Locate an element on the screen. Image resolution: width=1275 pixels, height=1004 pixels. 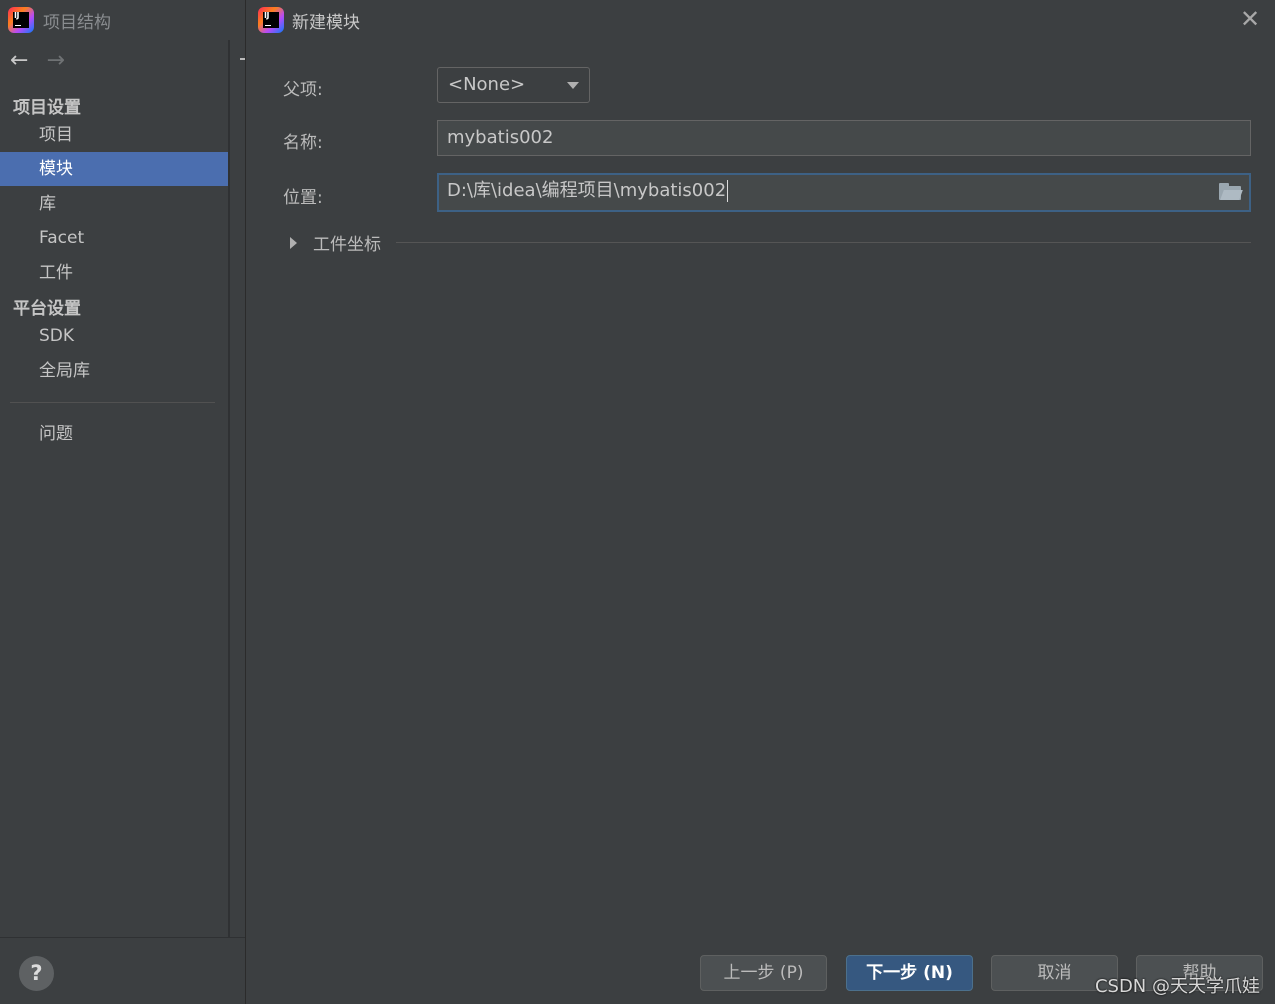
dialog-title: 新建模块 is located at coordinates (326, 22).